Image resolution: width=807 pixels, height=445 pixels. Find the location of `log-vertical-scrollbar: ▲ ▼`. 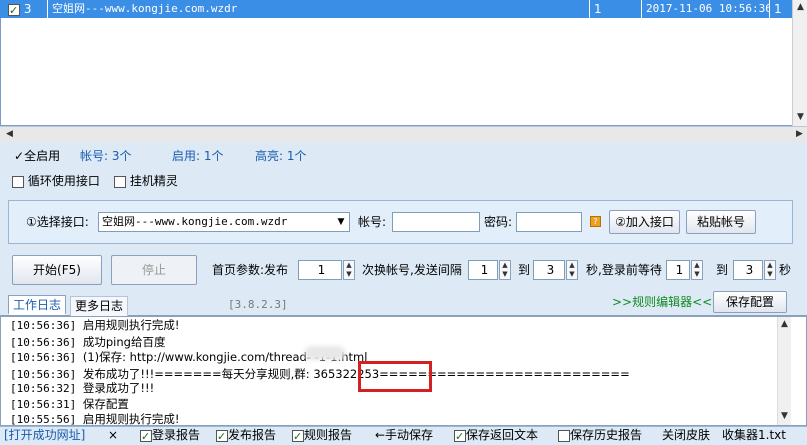

log-vertical-scrollbar: ▲ ▼ is located at coordinates (784, 371).